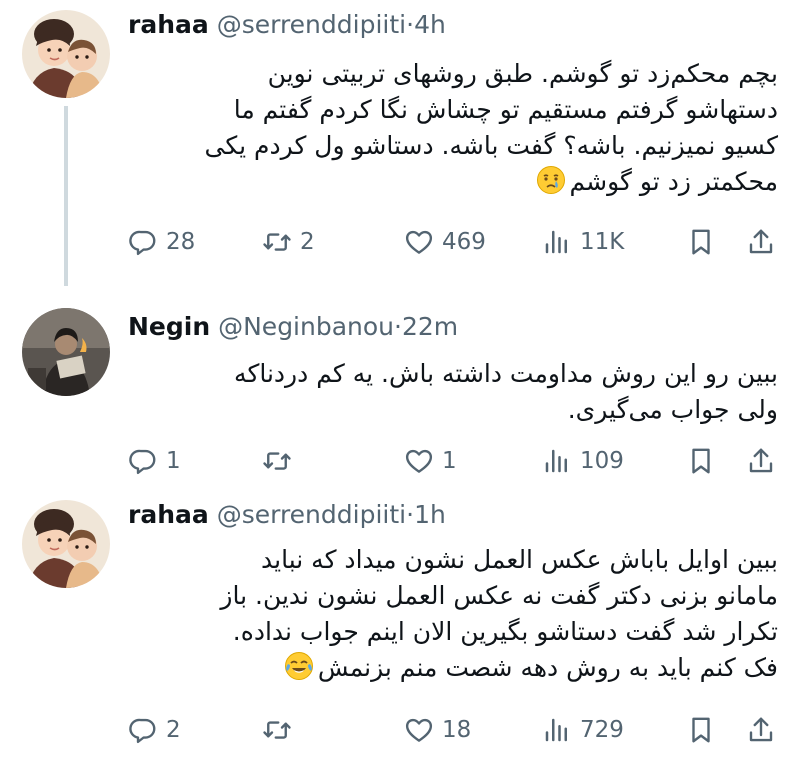 Image resolution: width=800 pixels, height=765 pixels. I want to click on action-bar: 2 18 729, so click(454, 730).